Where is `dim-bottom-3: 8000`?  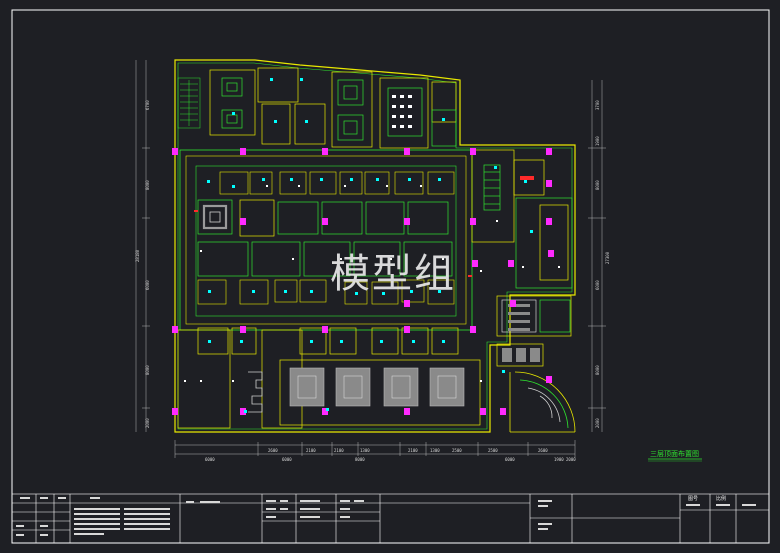
dim-bottom-3: 8000 is located at coordinates (360, 459).